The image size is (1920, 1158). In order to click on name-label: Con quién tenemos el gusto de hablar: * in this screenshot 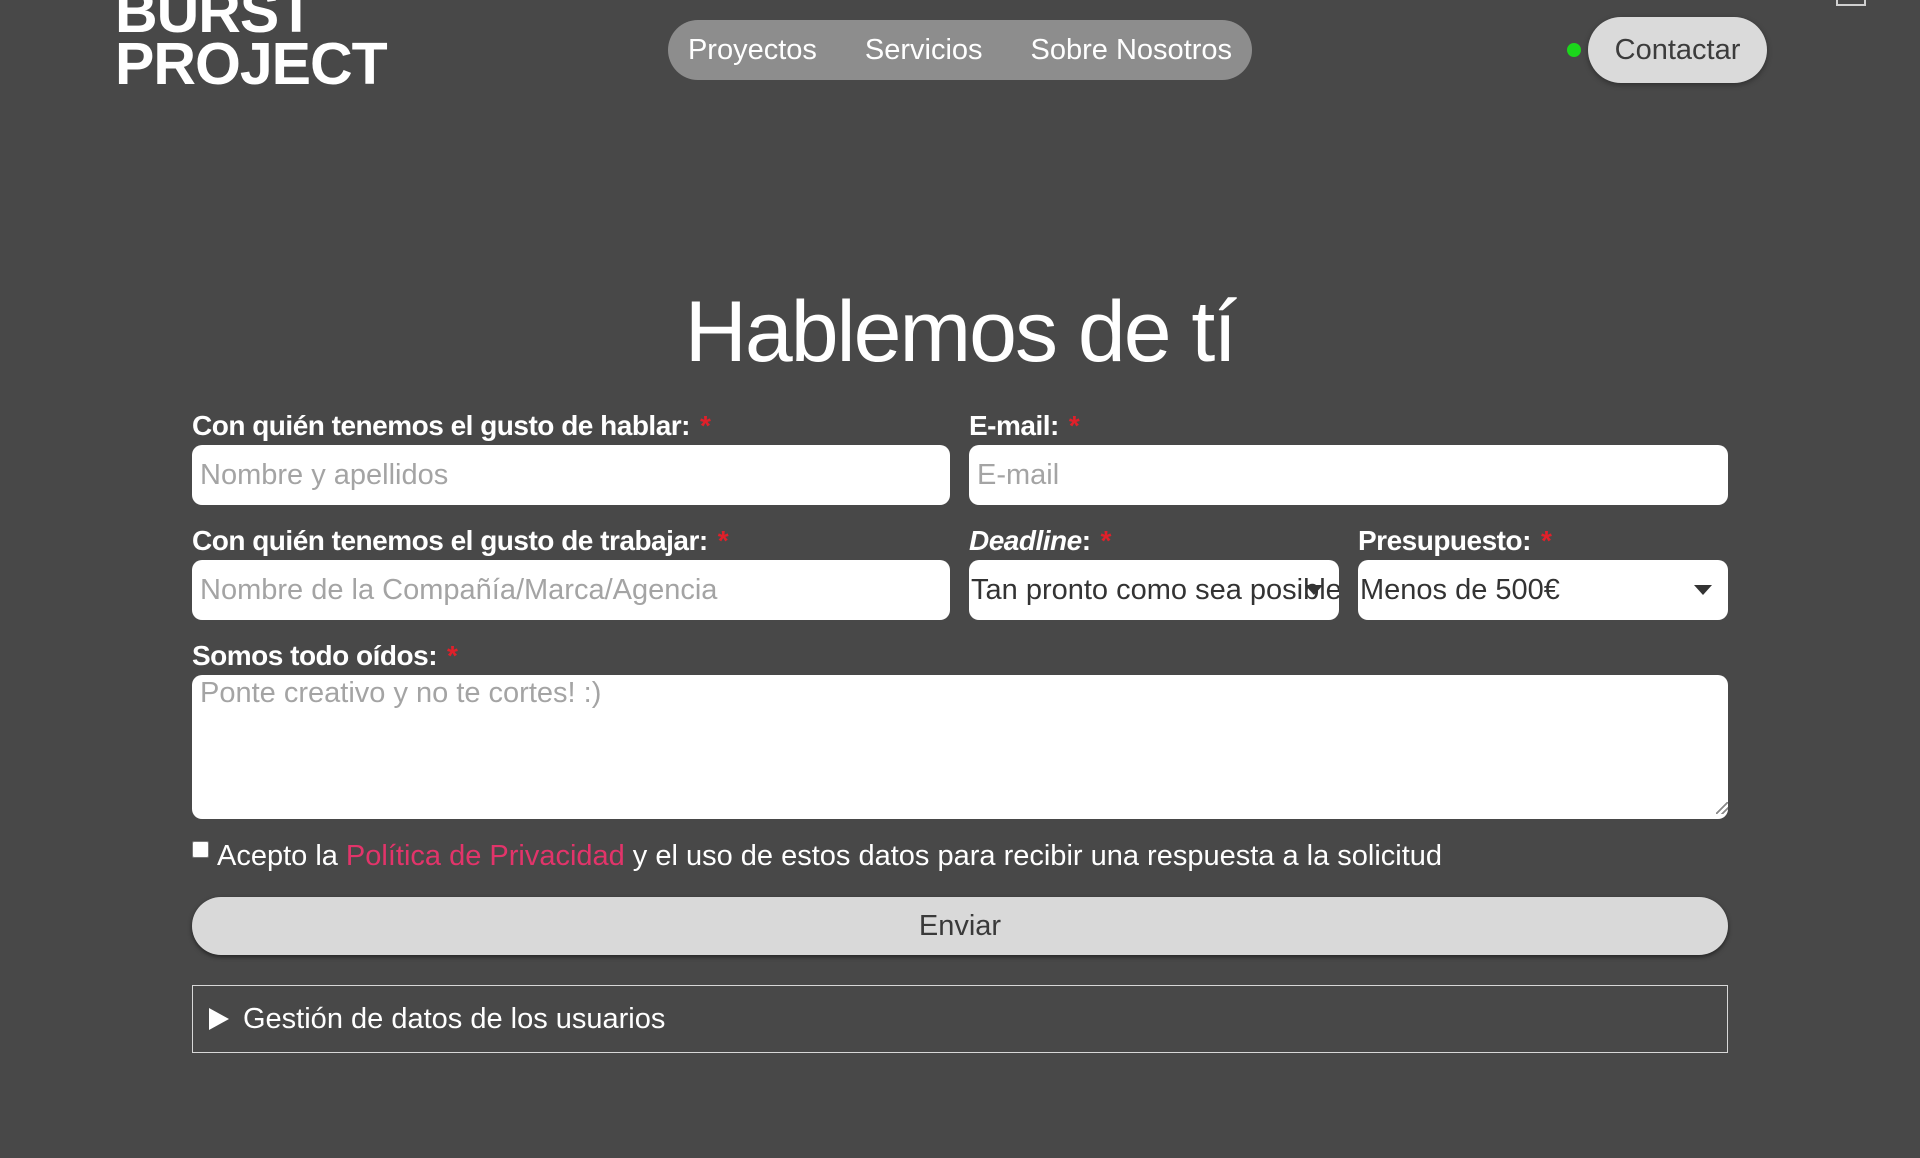, I will do `click(451, 426)`.